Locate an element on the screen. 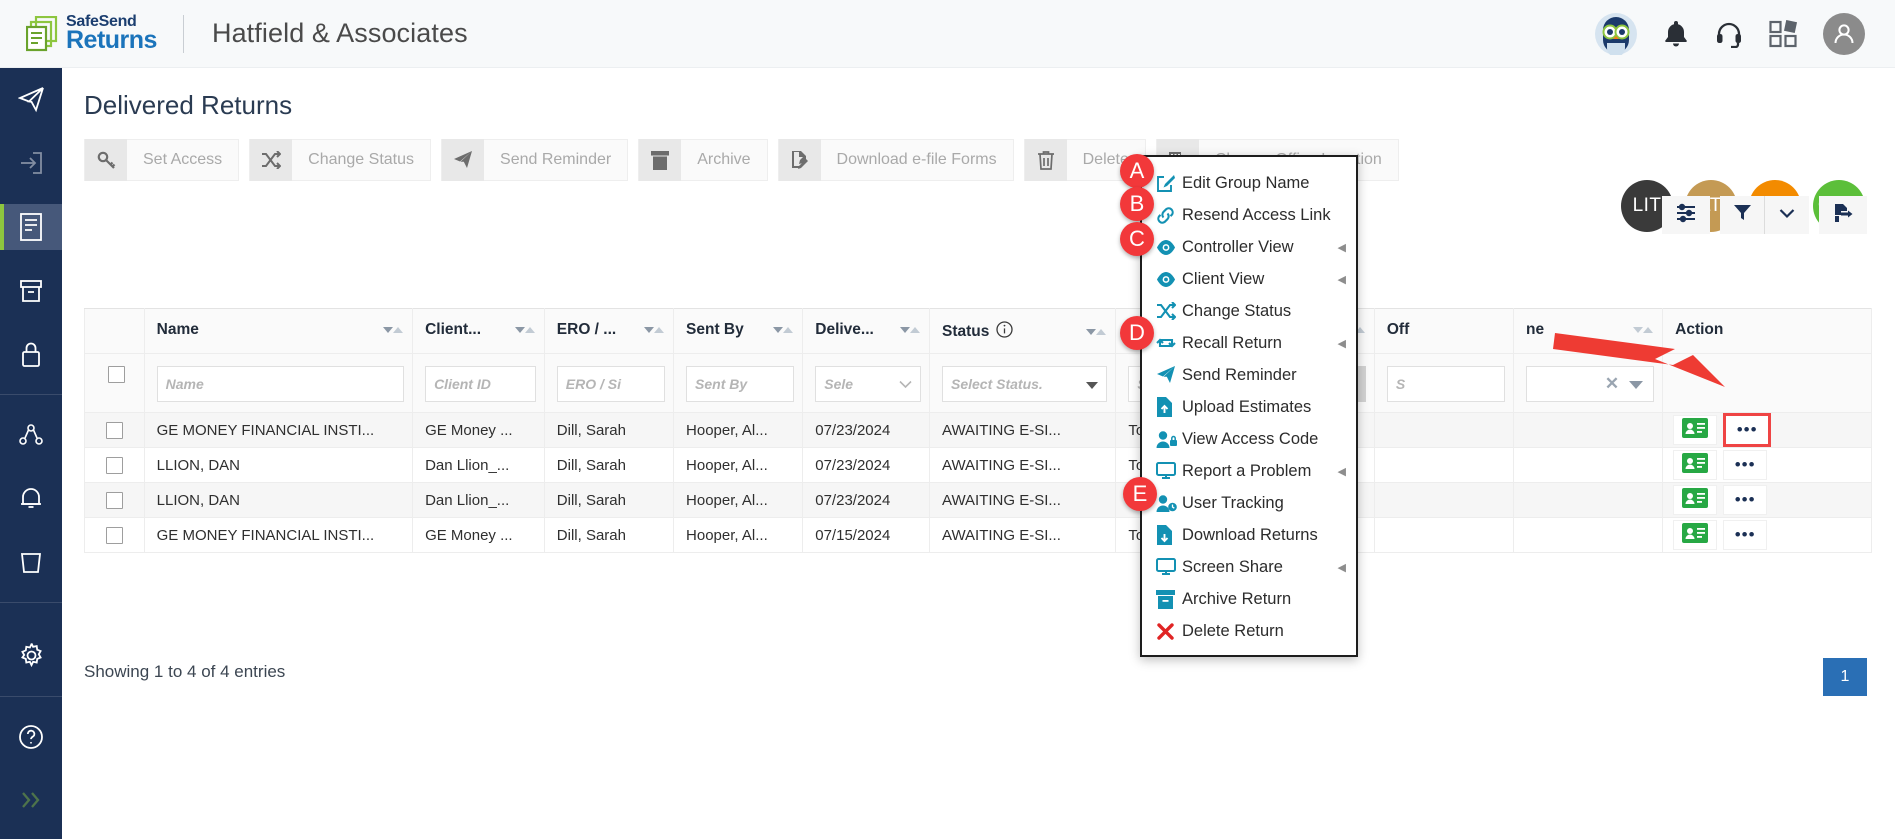  menu-item-client-view: Client View ◀ is located at coordinates (1249, 279).